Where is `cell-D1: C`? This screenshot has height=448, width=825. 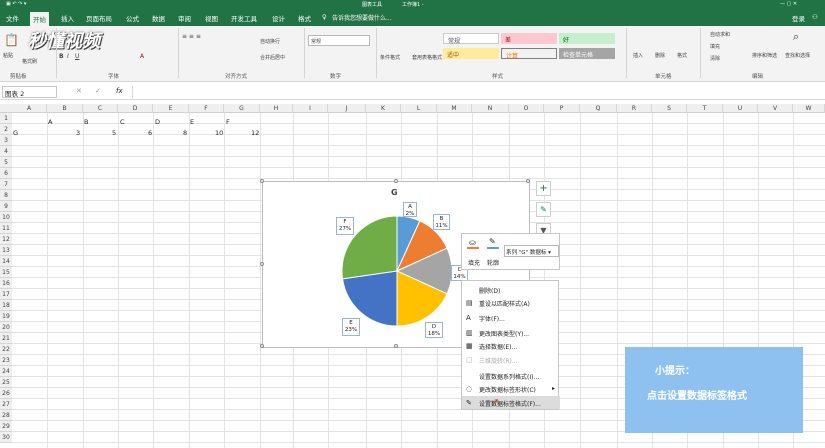 cell-D1: C is located at coordinates (122, 122).